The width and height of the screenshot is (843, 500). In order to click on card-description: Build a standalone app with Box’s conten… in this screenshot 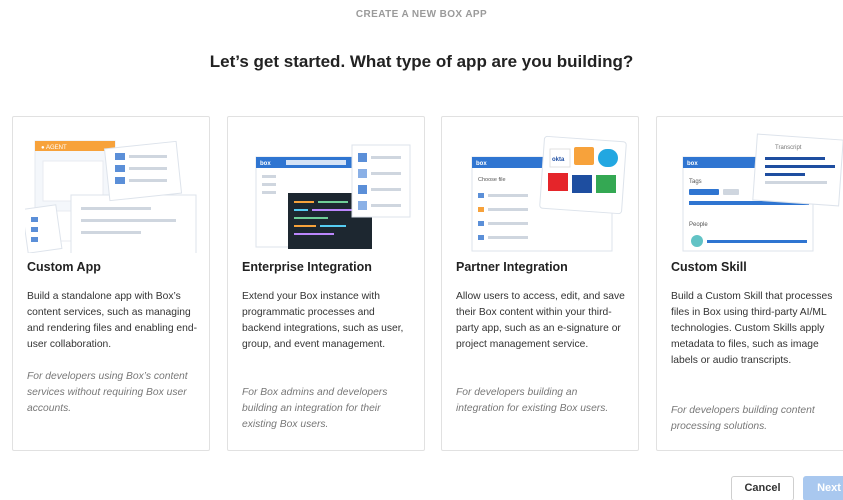, I will do `click(112, 320)`.